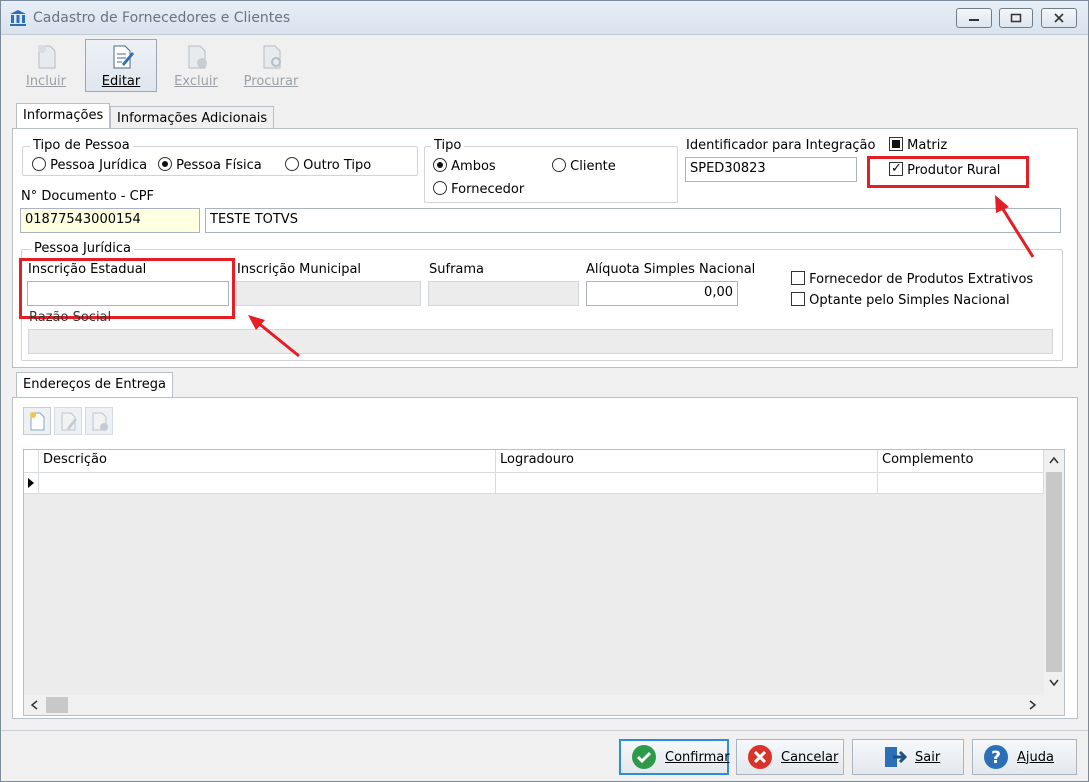 This screenshot has width=1089, height=782. I want to click on row-indicator, so click(31, 483).